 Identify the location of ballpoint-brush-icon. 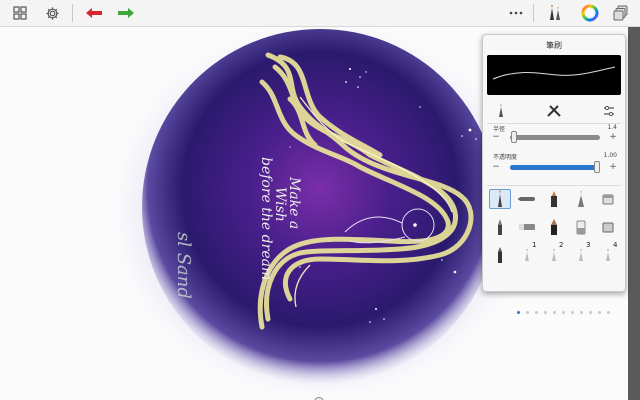
(527, 199).